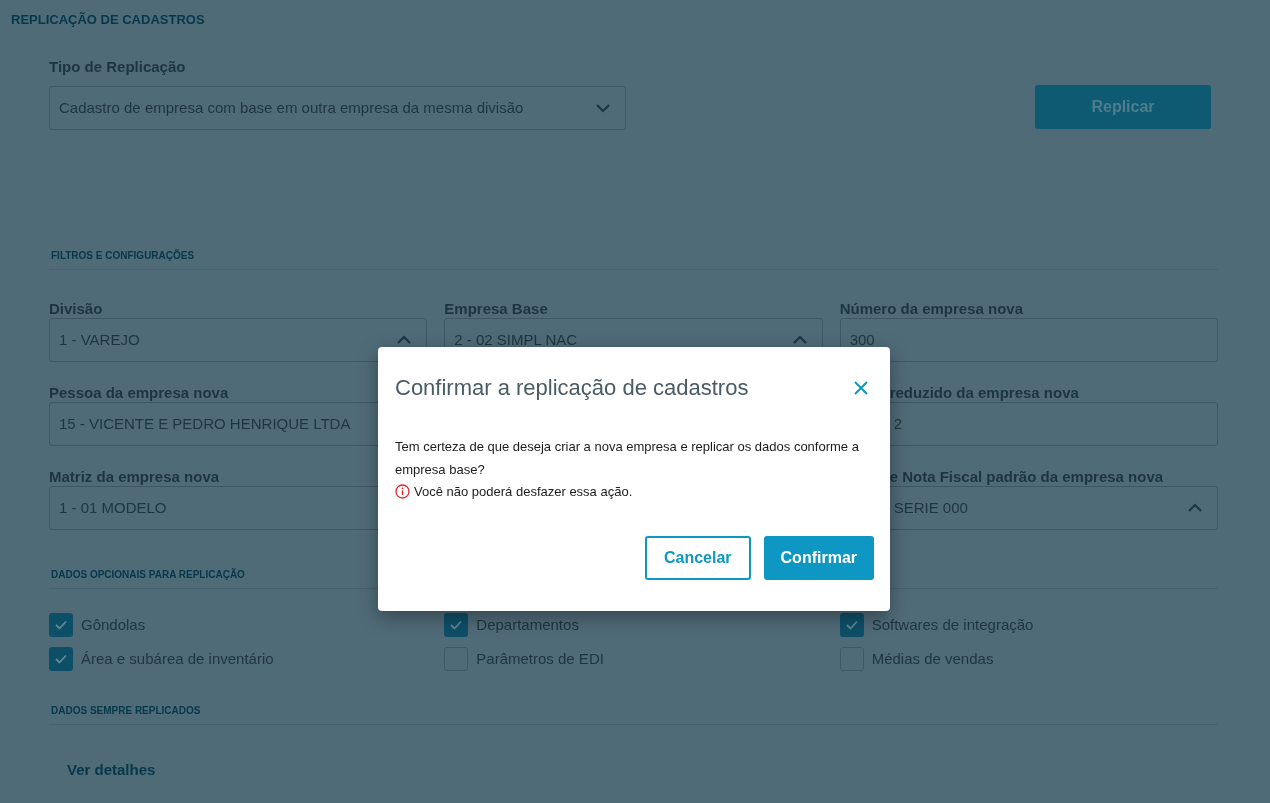 This screenshot has height=803, width=1270. What do you see at coordinates (108, 19) in the screenshot?
I see `page-title: REPLICAÇÃO DE CADASTROS` at bounding box center [108, 19].